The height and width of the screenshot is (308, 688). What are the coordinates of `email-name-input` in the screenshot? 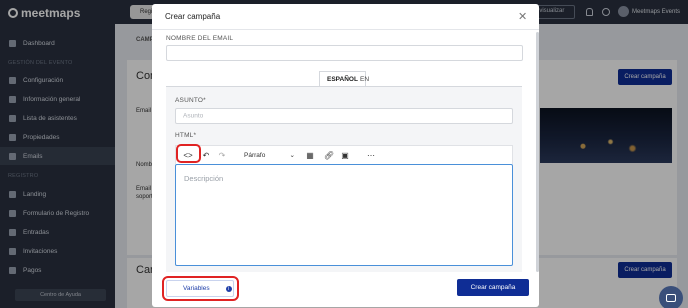 It's located at (344, 53).